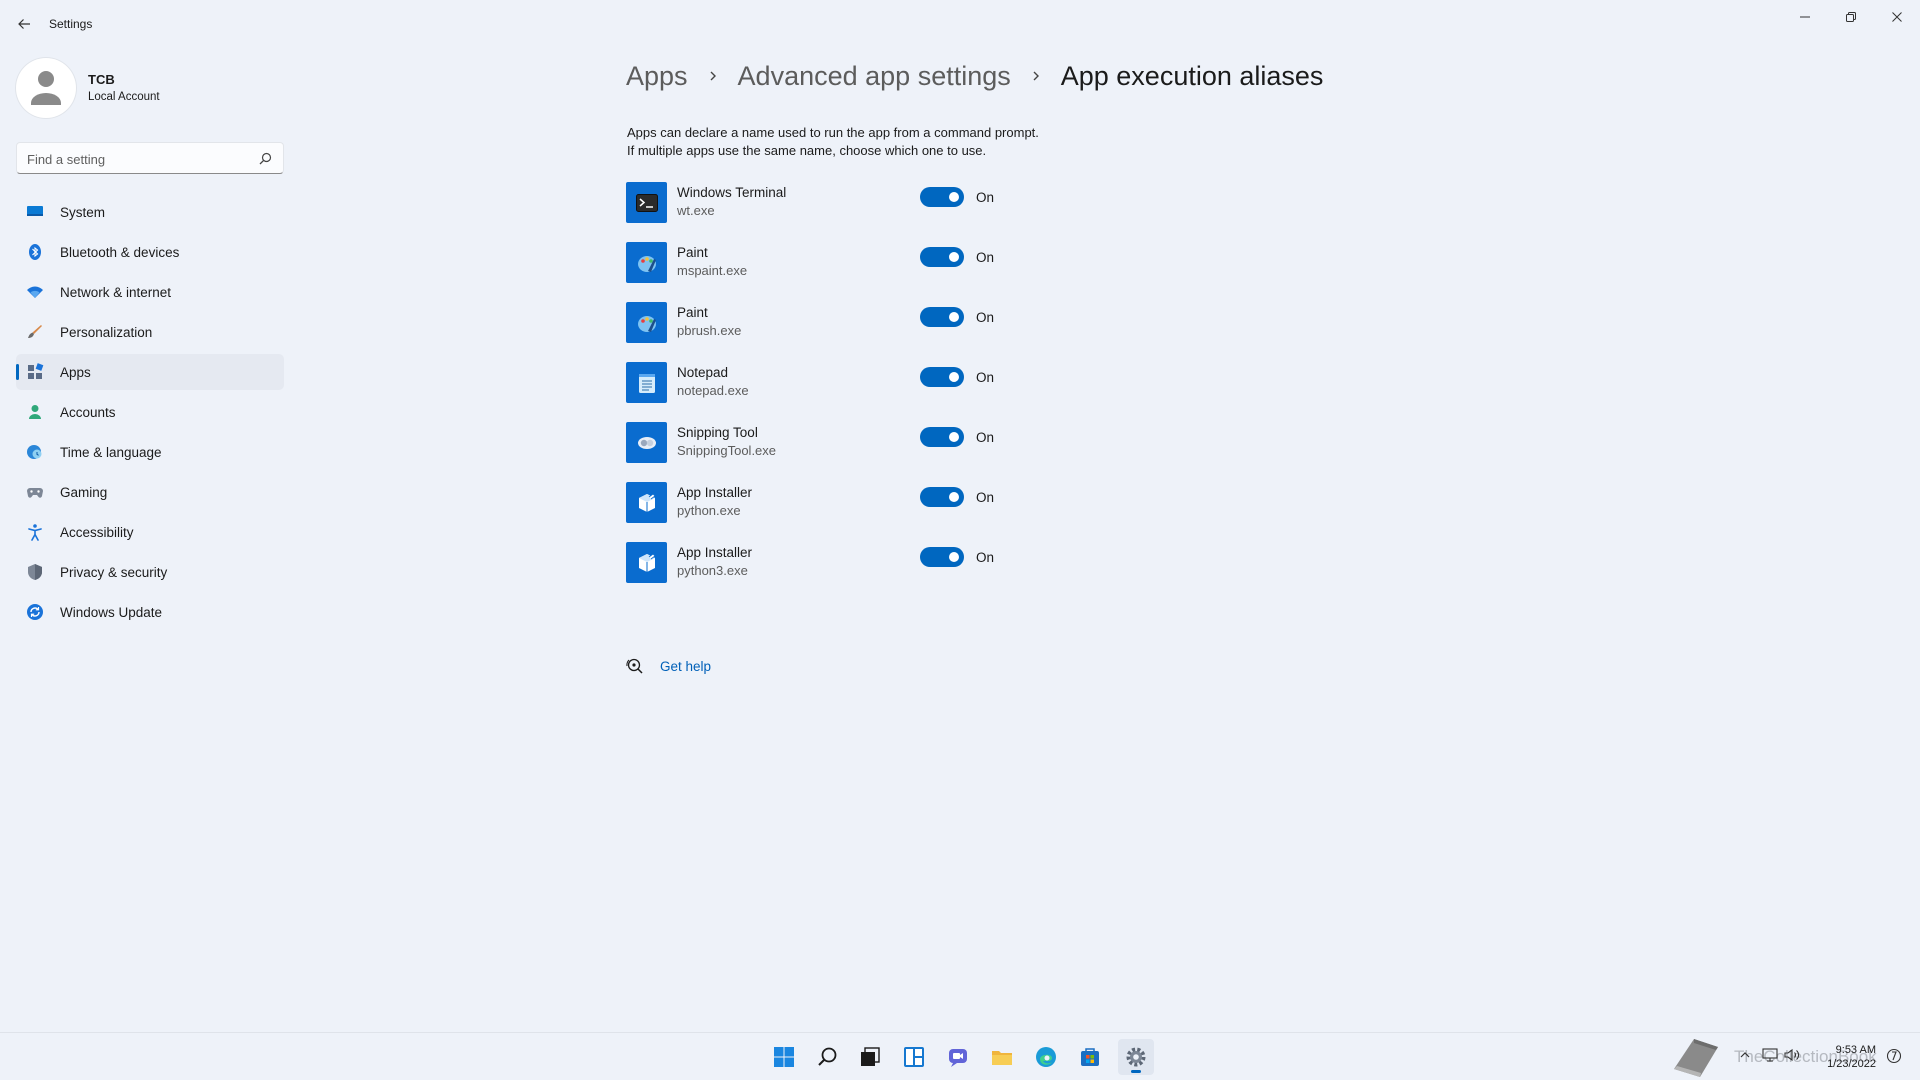 The height and width of the screenshot is (1080, 1920). I want to click on volume-icon, so click(1792, 1055).